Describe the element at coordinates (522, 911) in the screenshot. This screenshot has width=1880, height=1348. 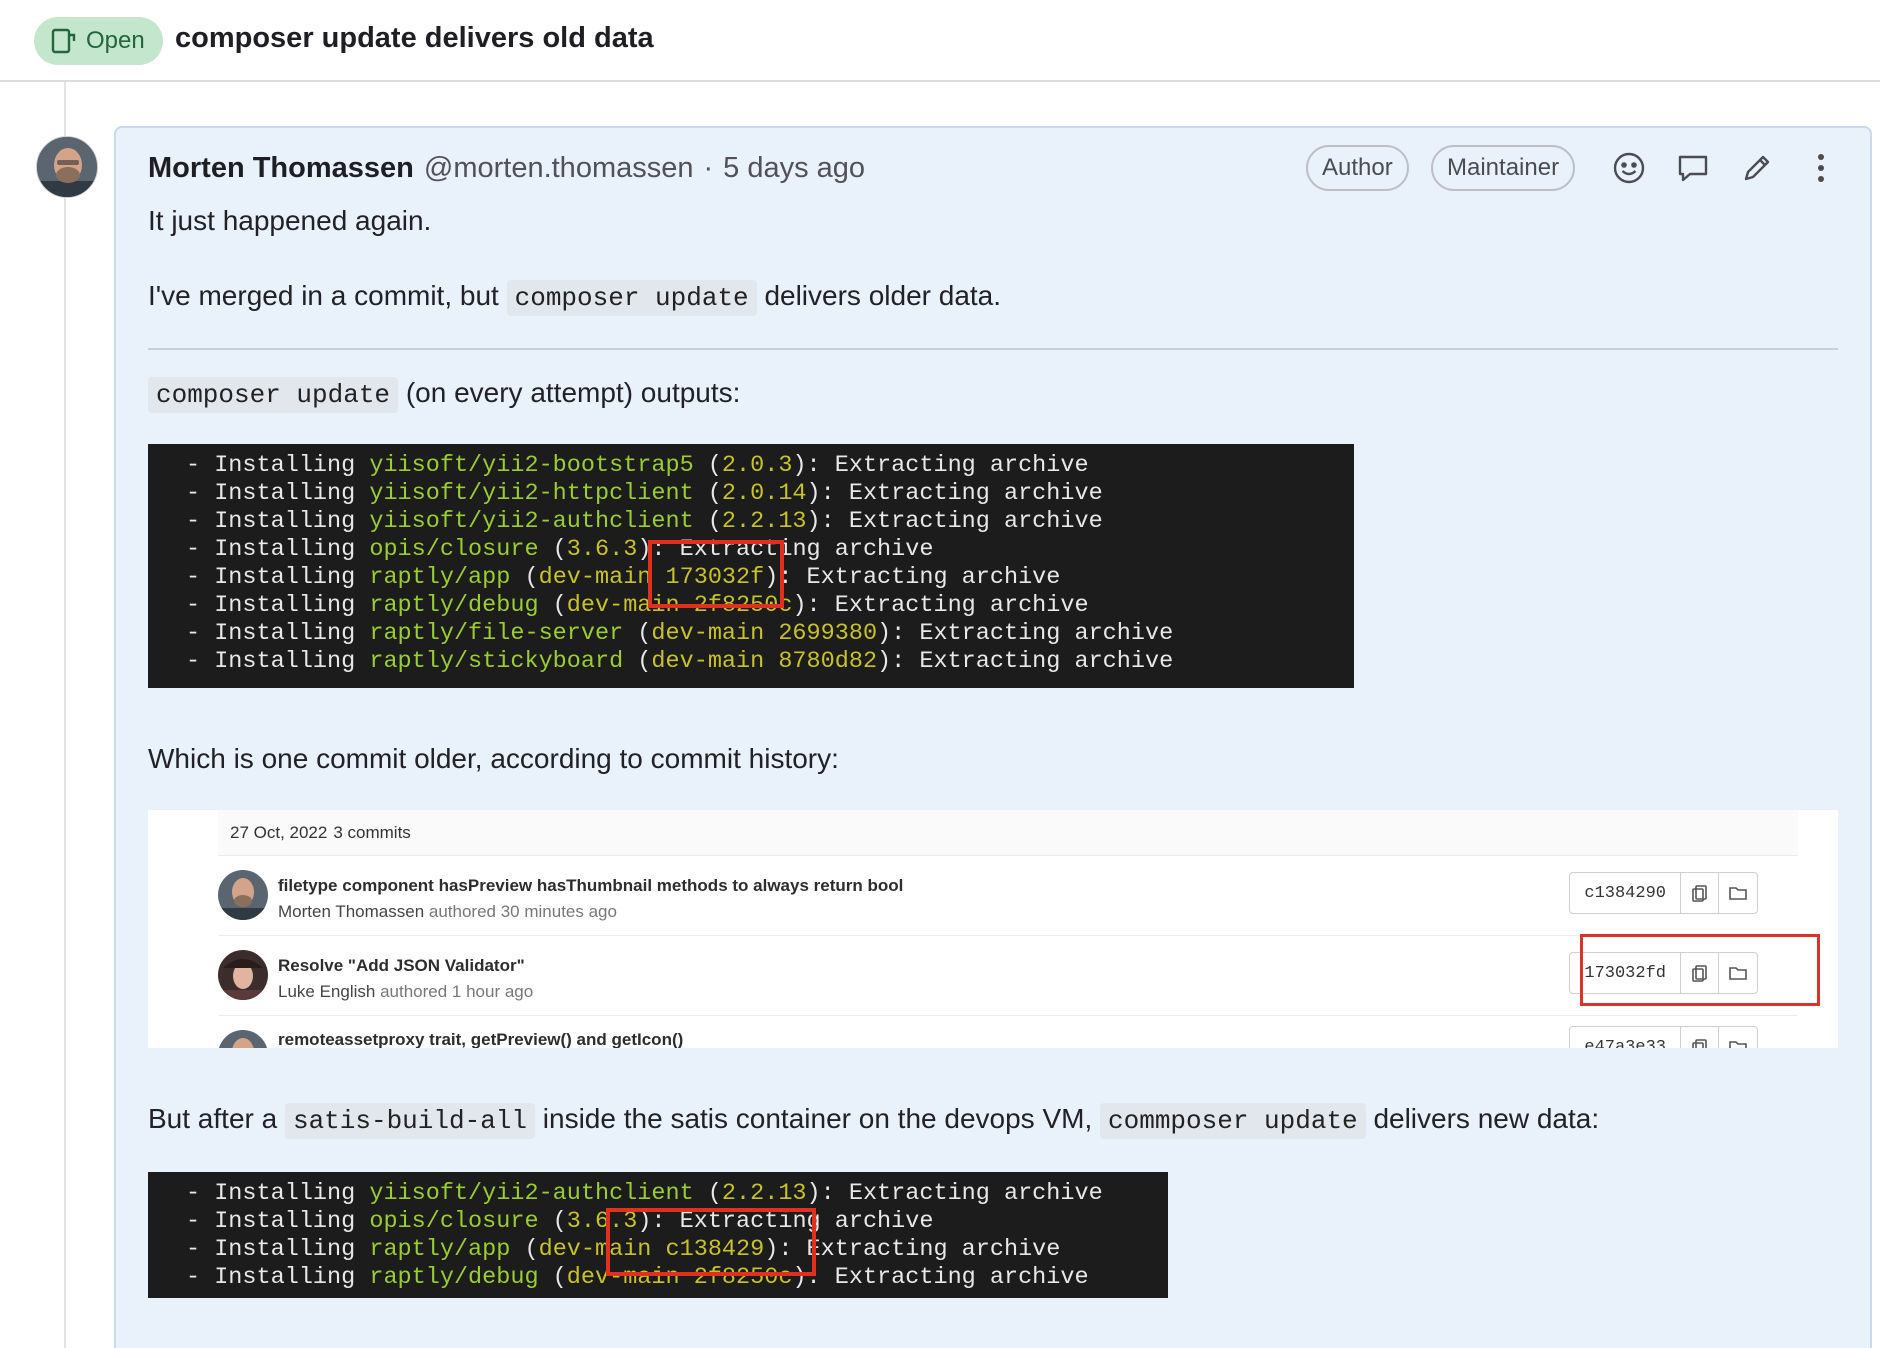
I see `commit-authored: authored 30 minutes ago` at that location.